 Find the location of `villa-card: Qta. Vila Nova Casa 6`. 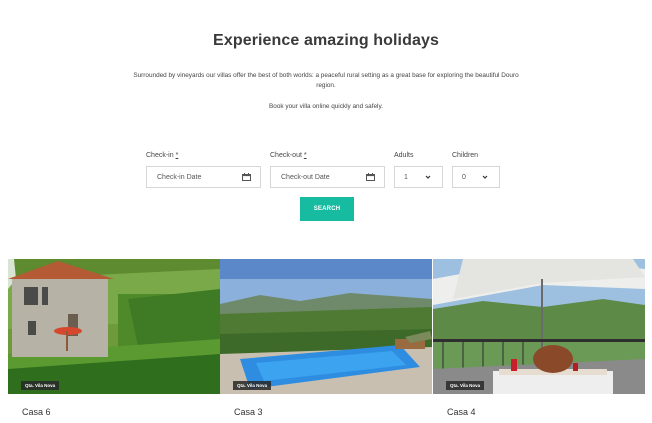

villa-card: Qta. Vila Nova Casa 6 is located at coordinates (114, 338).